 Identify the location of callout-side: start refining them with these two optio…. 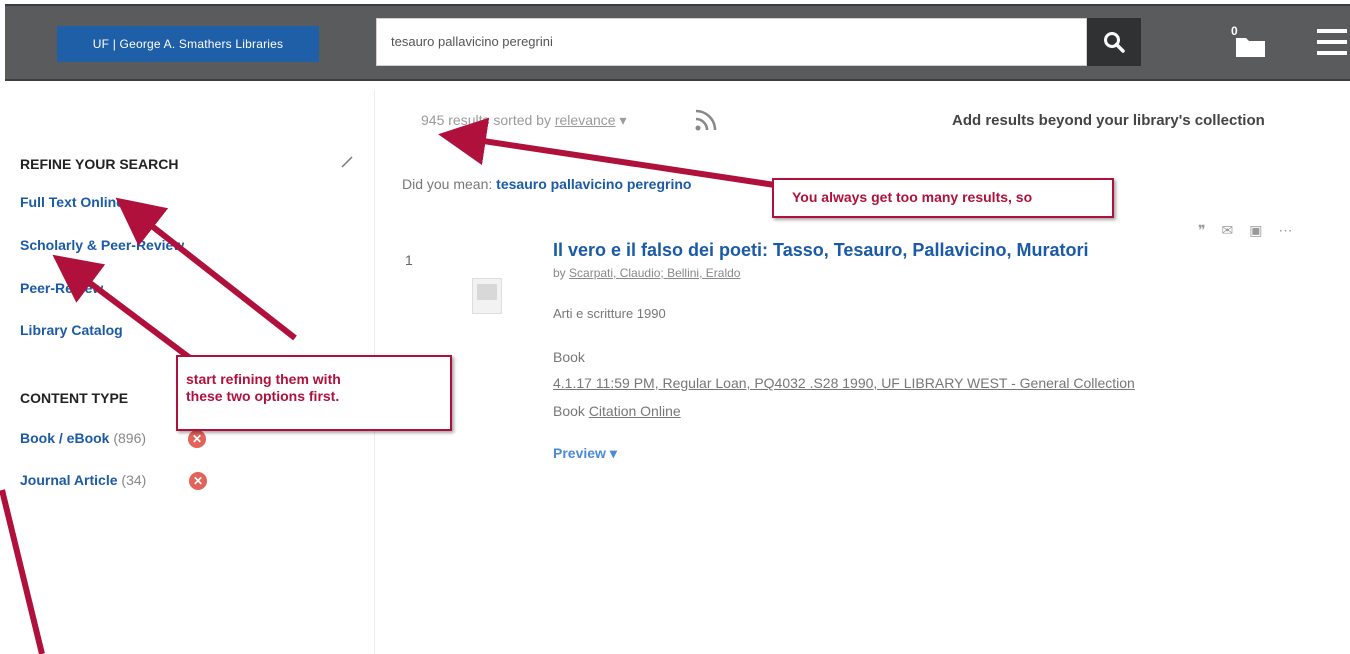
(314, 393).